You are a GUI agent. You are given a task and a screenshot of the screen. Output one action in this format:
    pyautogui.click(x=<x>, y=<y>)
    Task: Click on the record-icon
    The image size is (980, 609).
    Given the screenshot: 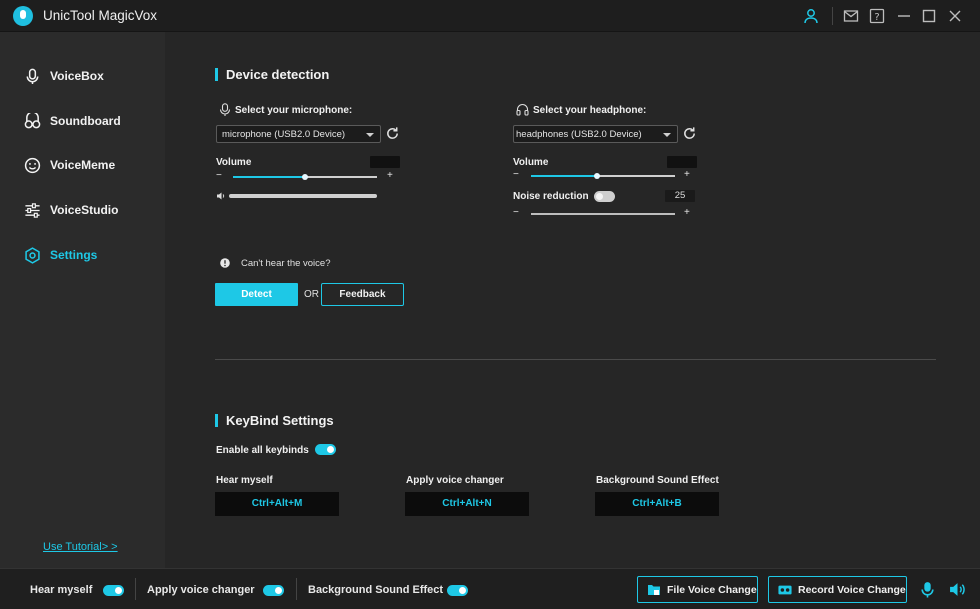 What is the action you would take?
    pyautogui.click(x=785, y=589)
    